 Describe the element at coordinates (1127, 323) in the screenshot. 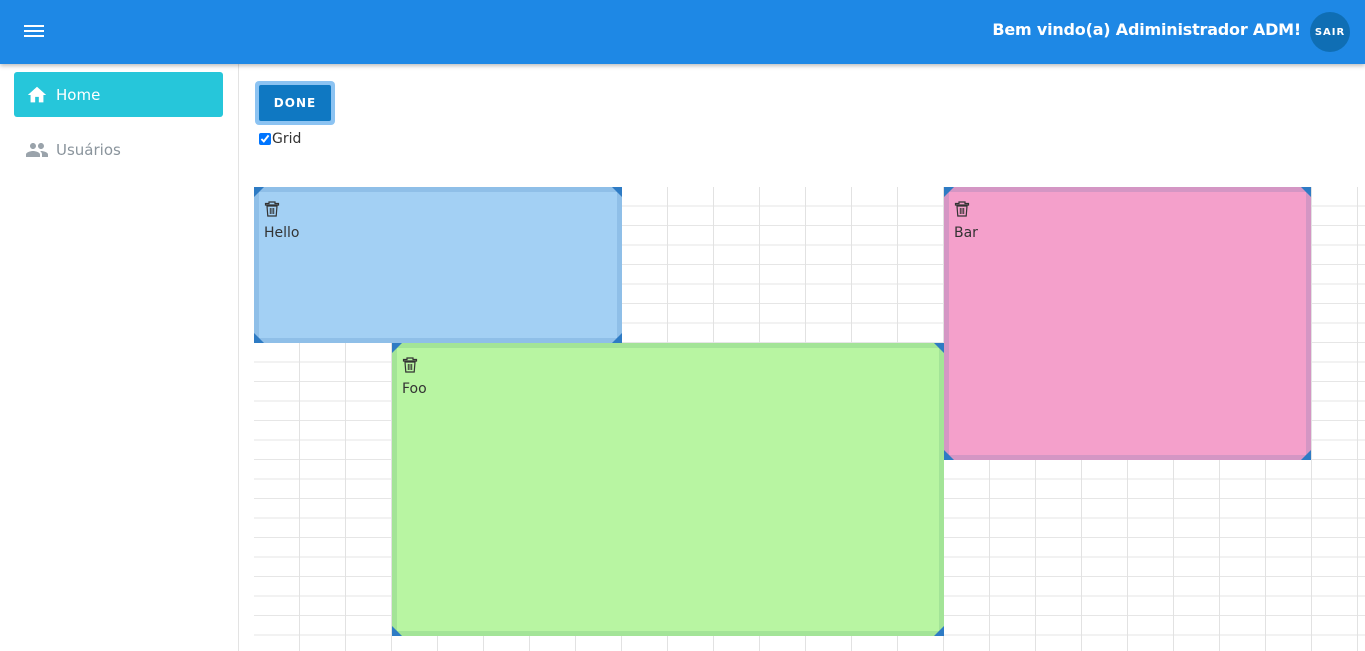

I see `widget-bar: Bar` at that location.